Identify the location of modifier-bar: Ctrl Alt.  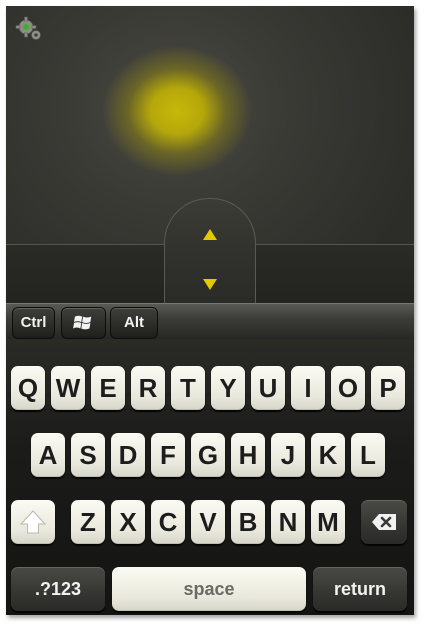
(210, 321).